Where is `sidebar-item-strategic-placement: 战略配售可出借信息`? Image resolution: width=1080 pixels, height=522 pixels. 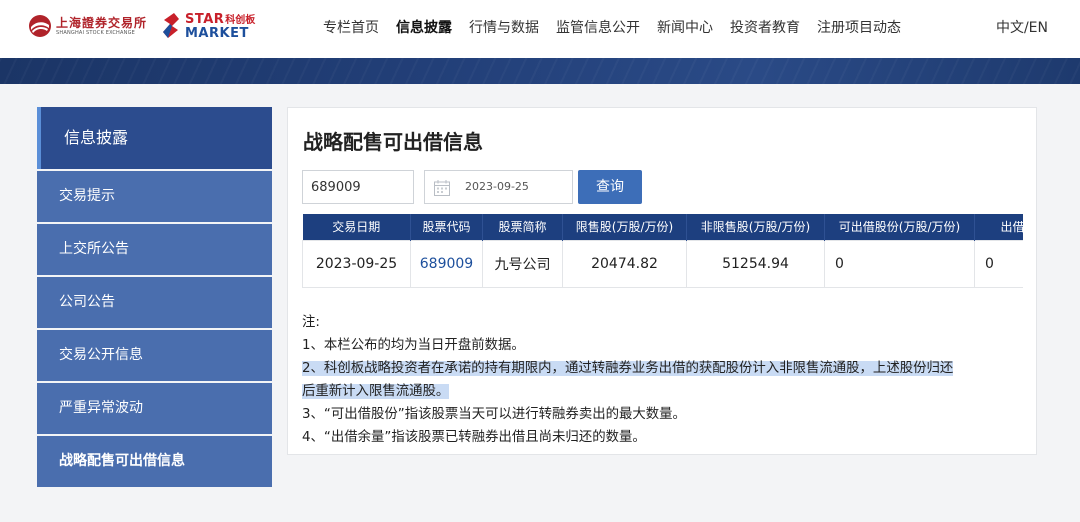
sidebar-item-strategic-placement: 战略配售可出借信息 is located at coordinates (154, 461).